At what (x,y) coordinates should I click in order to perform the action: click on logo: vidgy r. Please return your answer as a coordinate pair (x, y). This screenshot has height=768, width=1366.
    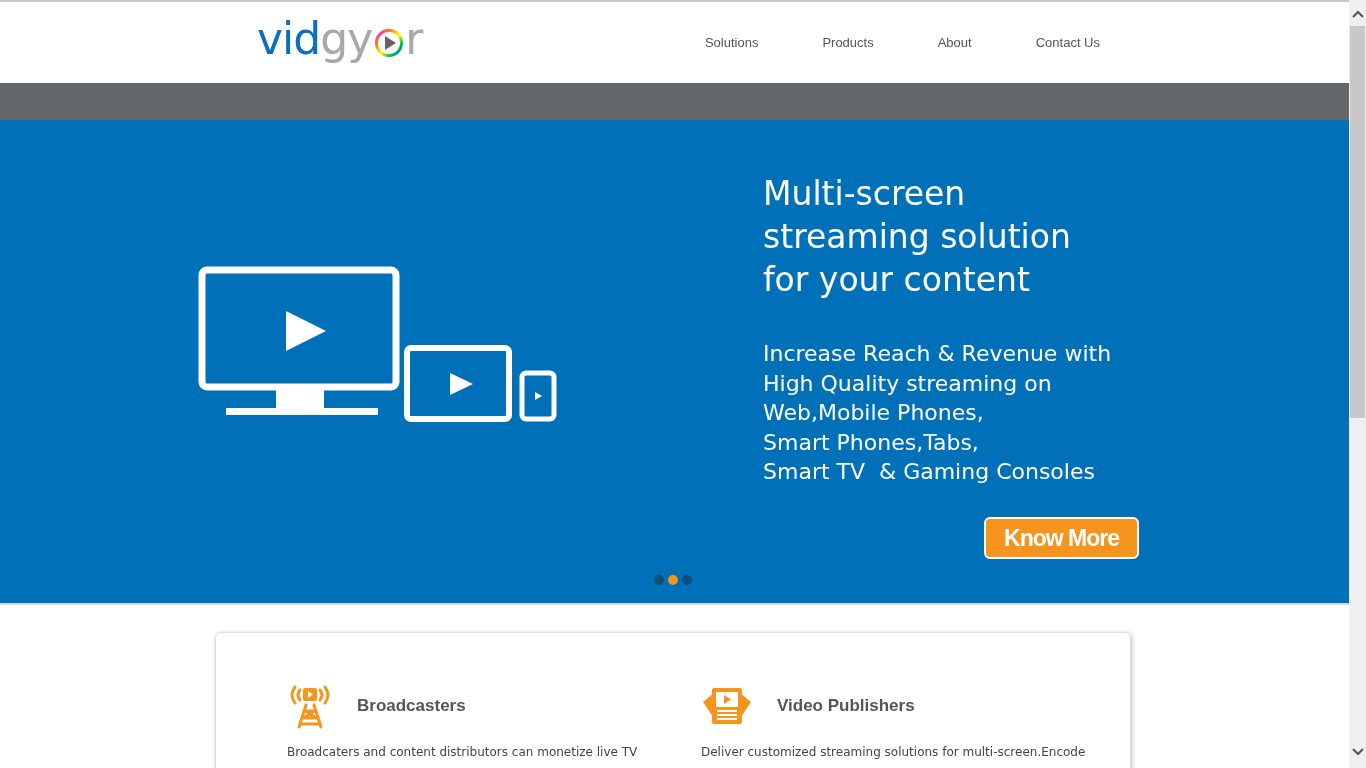
    Looking at the image, I should click on (340, 42).